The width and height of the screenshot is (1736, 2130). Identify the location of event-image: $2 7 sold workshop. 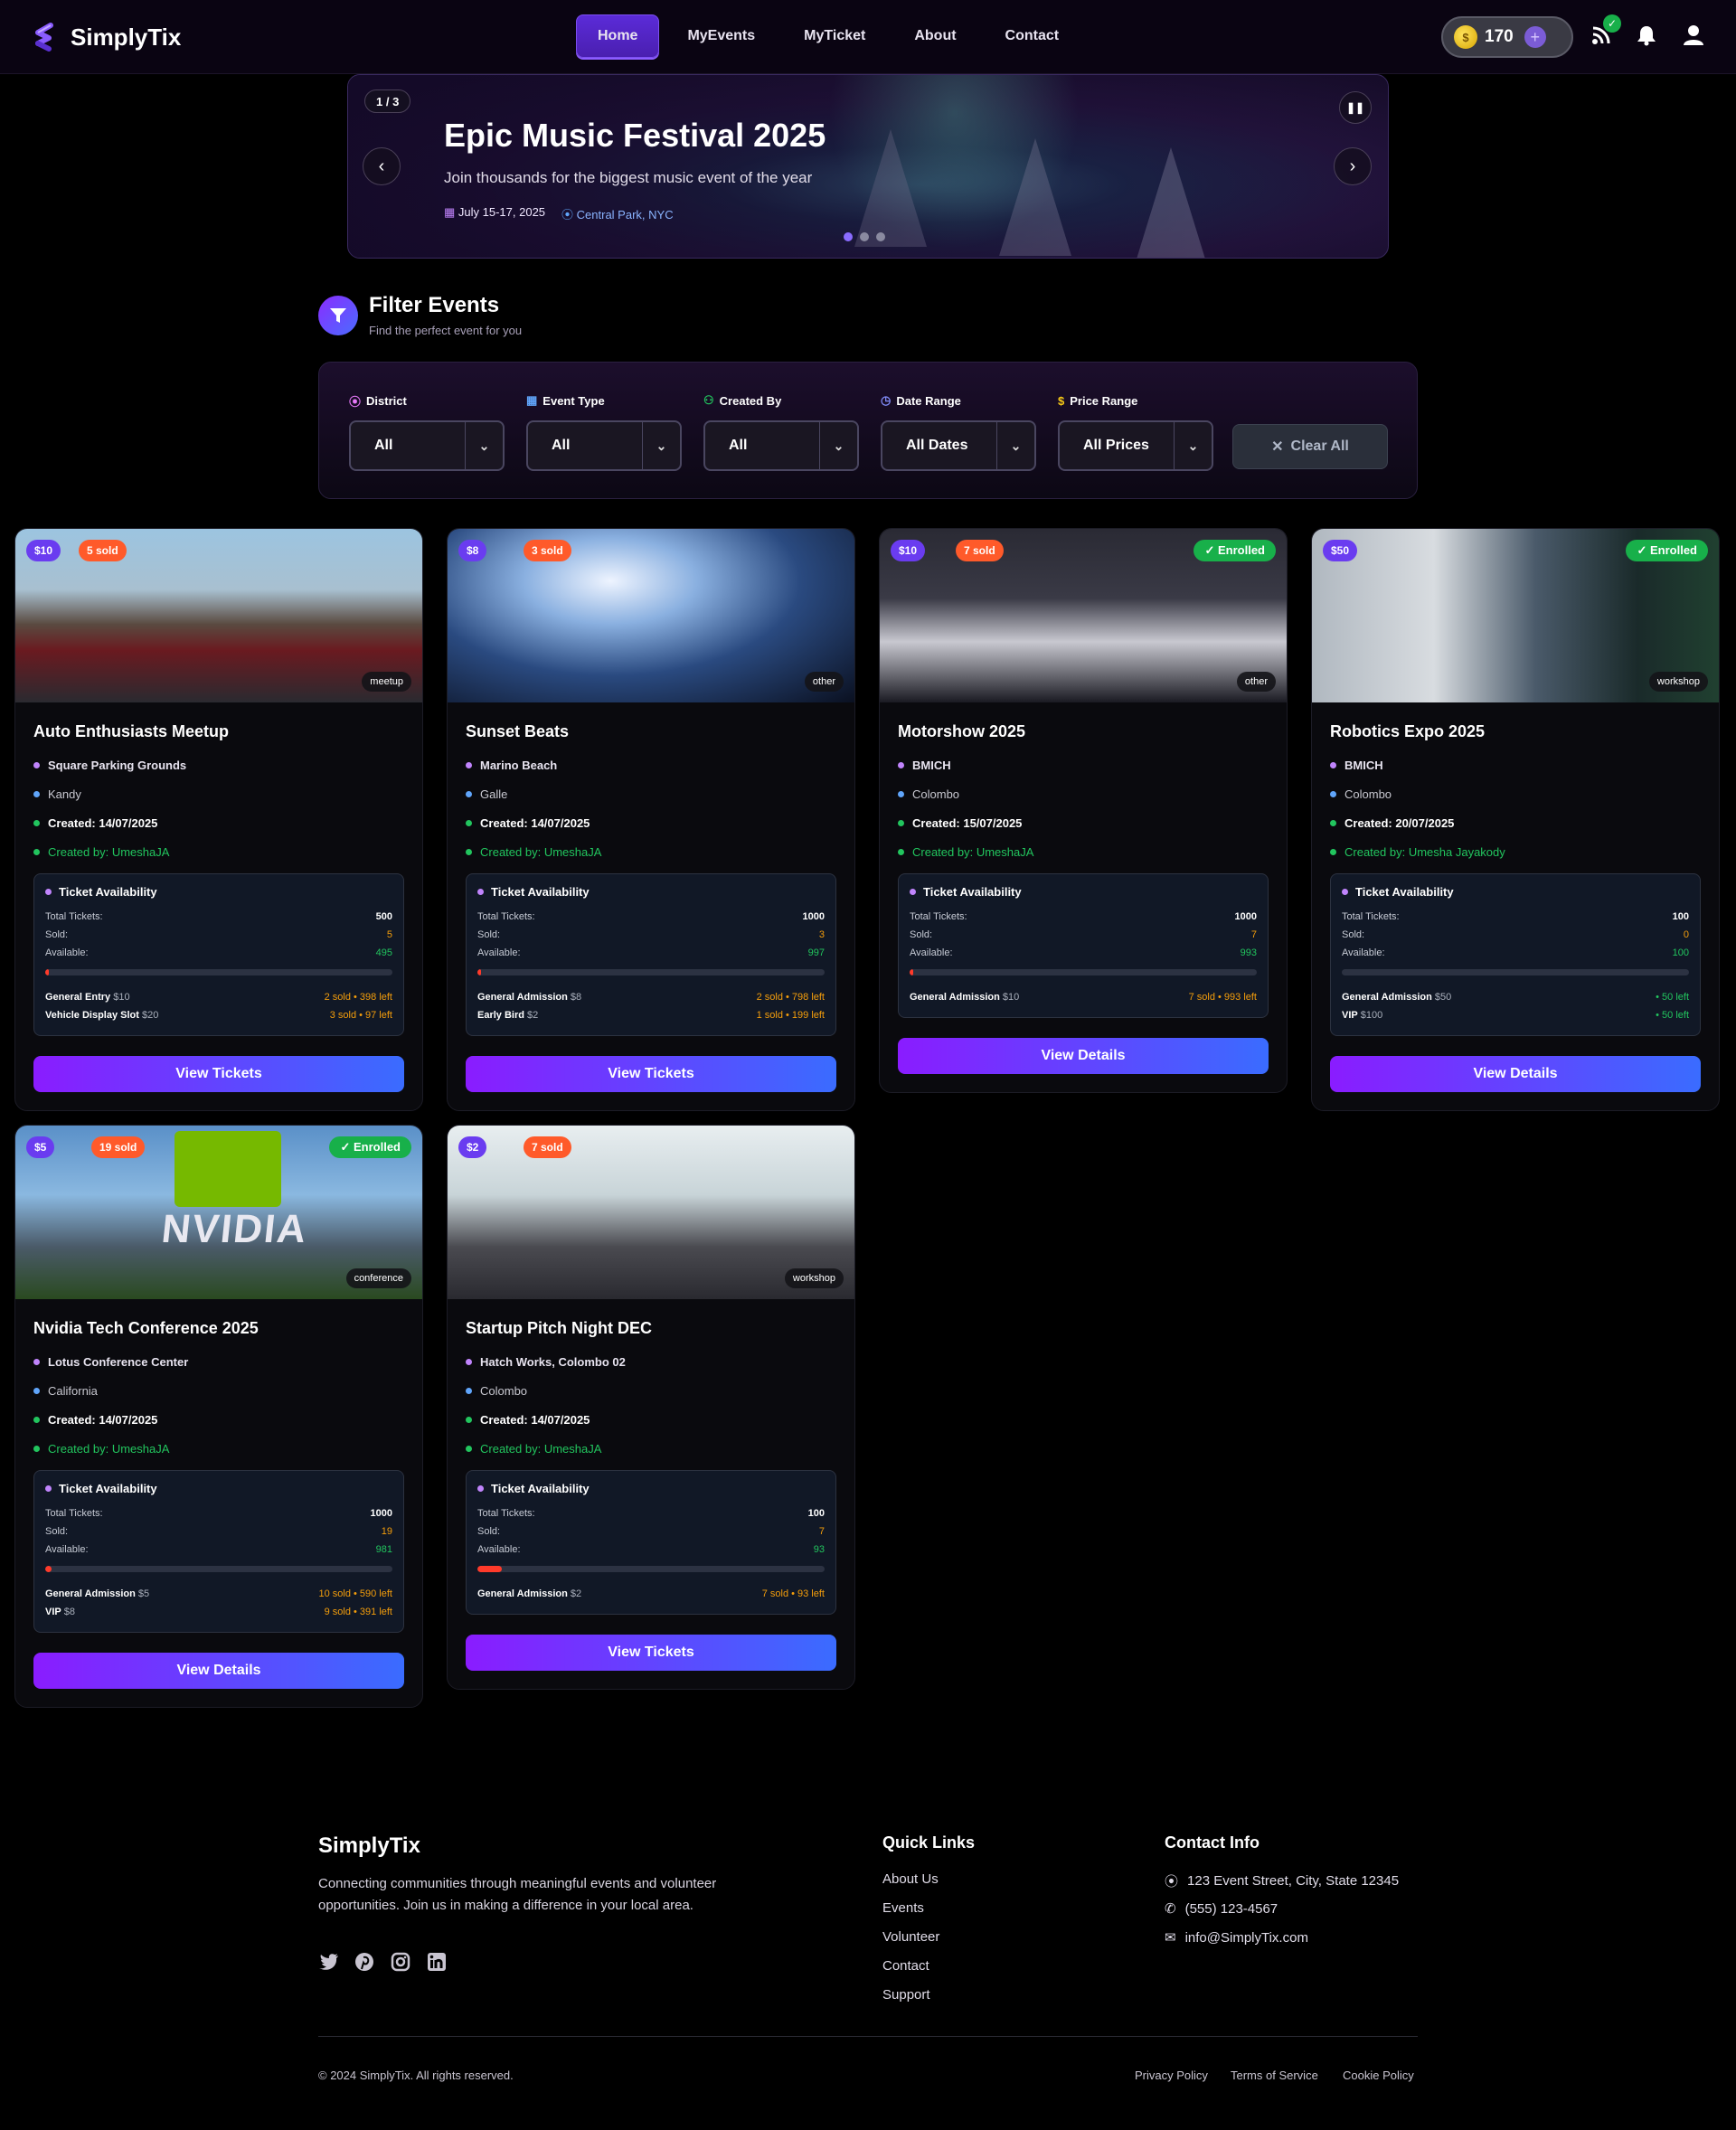
(651, 1212).